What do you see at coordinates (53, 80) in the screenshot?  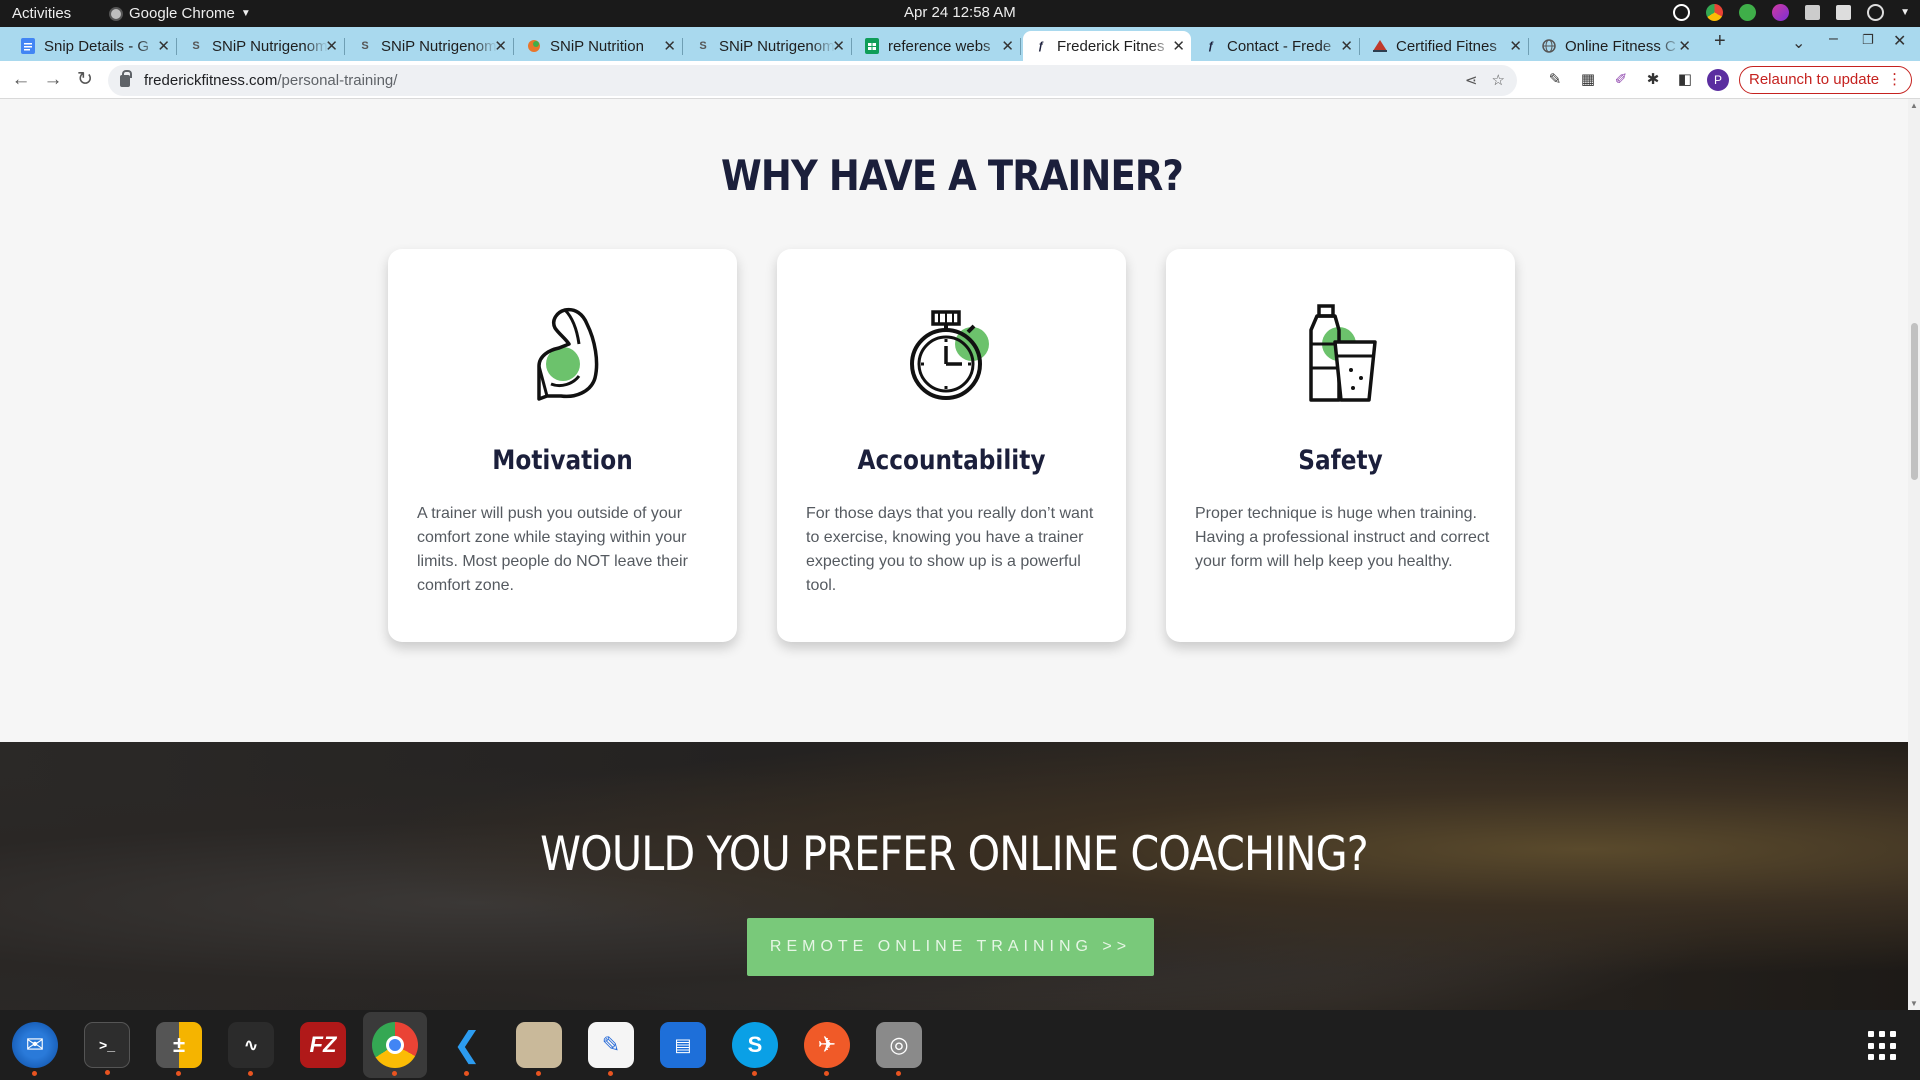 I see `forward-button: →` at bounding box center [53, 80].